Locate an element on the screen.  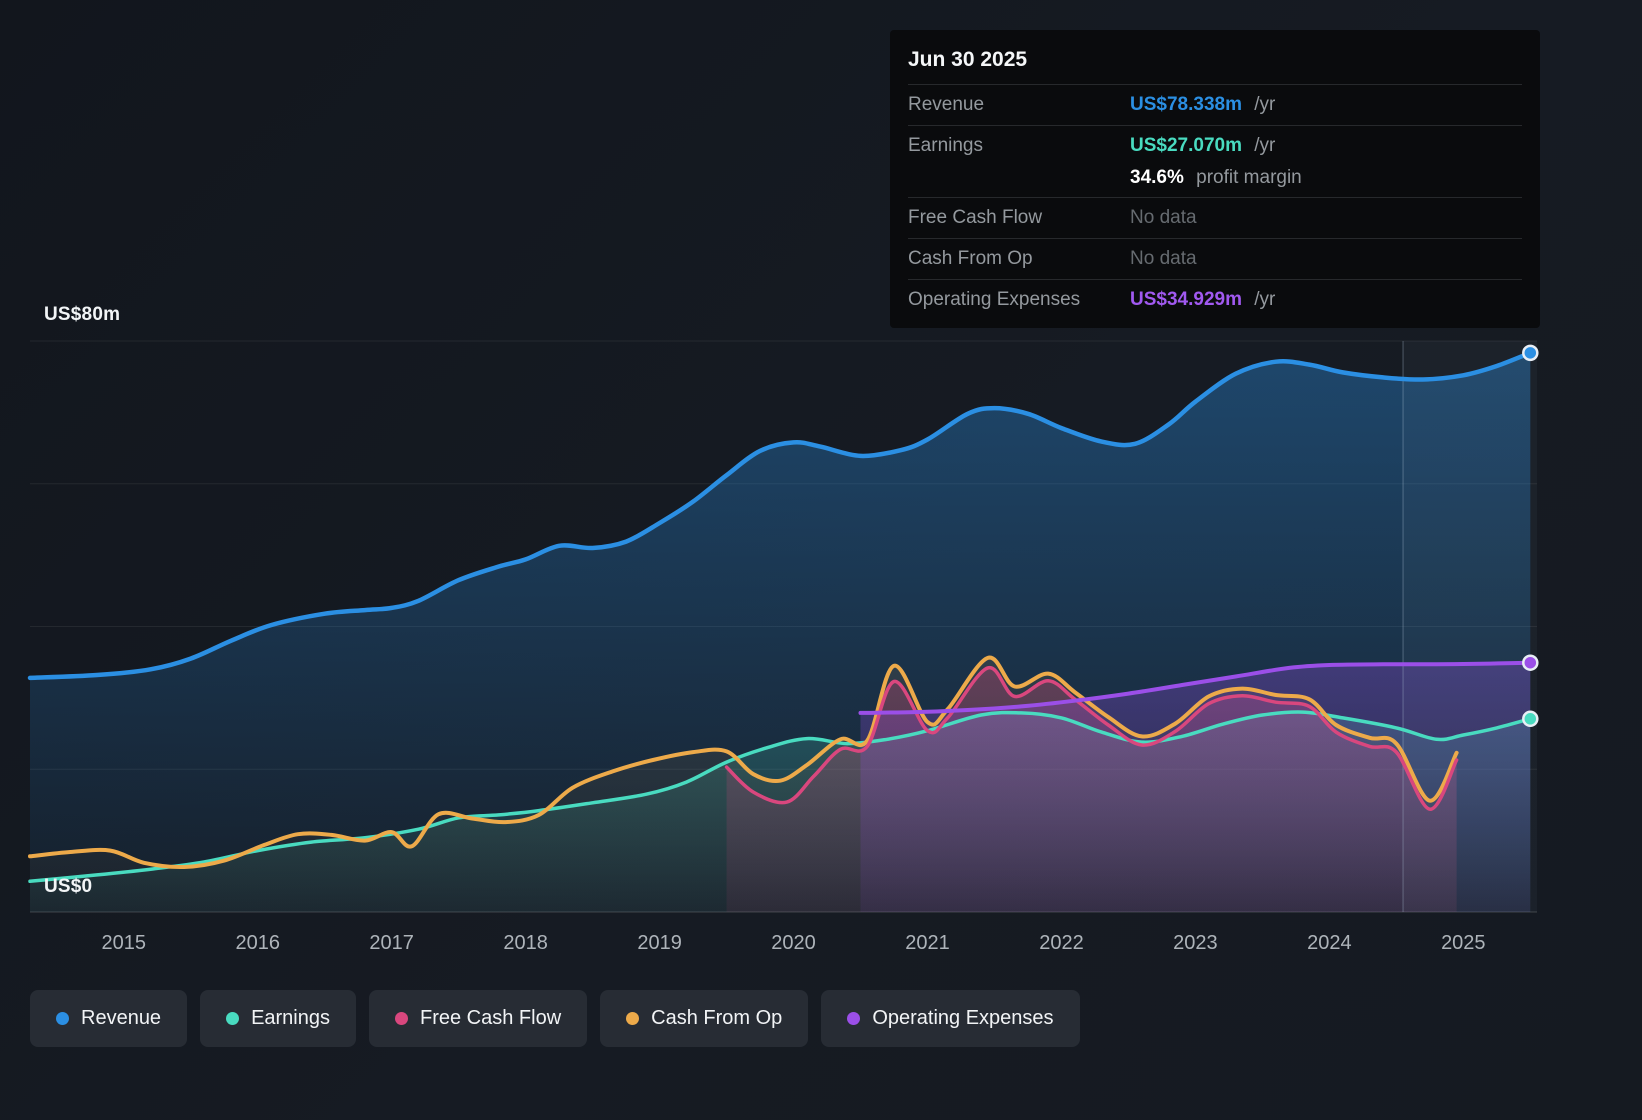
cash-from-op-dot-icon is located at coordinates (633, 1018).